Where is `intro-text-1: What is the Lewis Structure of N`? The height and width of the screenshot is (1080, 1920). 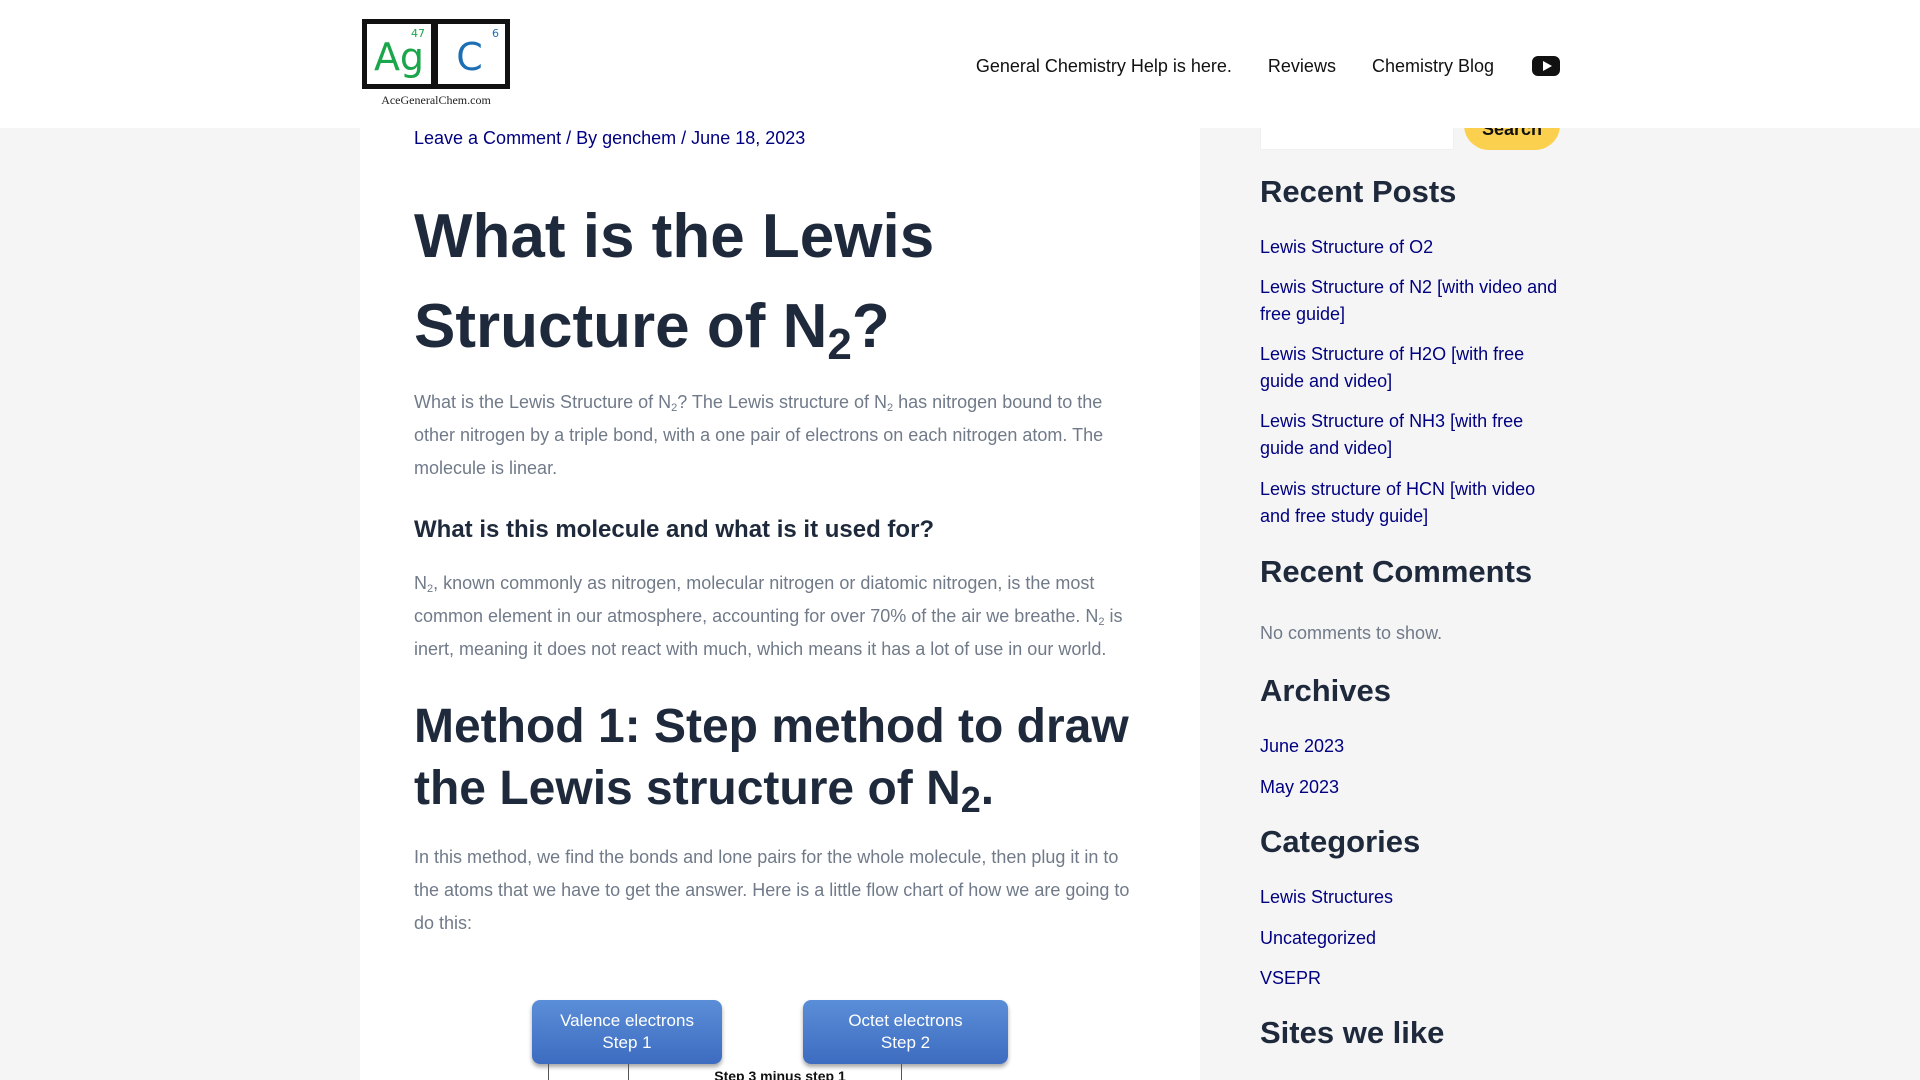 intro-text-1: What is the Lewis Structure of N is located at coordinates (543, 402).